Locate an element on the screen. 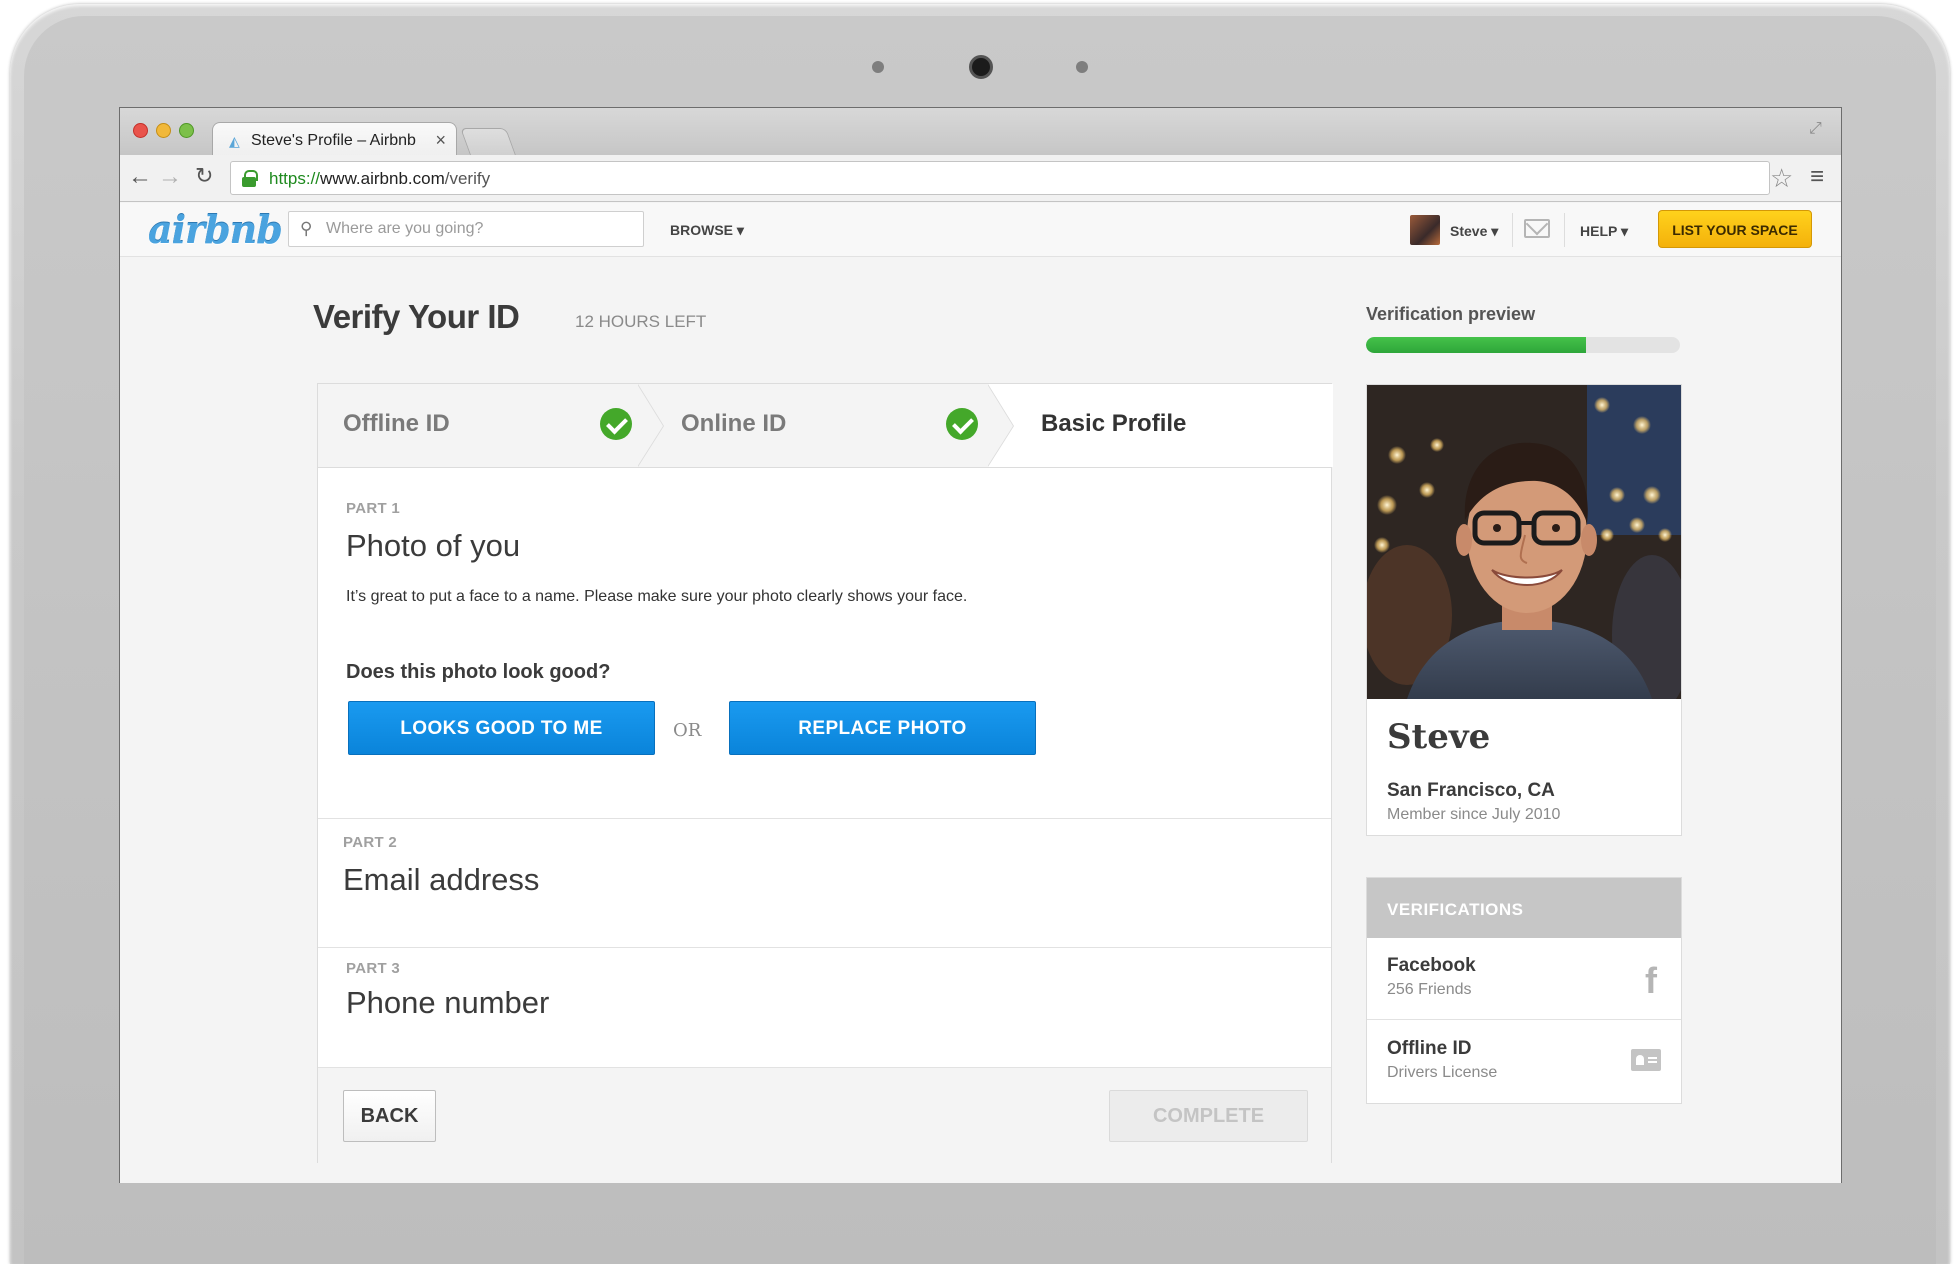 Image resolution: width=1955 pixels, height=1264 pixels. verification-title: Offline ID is located at coordinates (1429, 1048).